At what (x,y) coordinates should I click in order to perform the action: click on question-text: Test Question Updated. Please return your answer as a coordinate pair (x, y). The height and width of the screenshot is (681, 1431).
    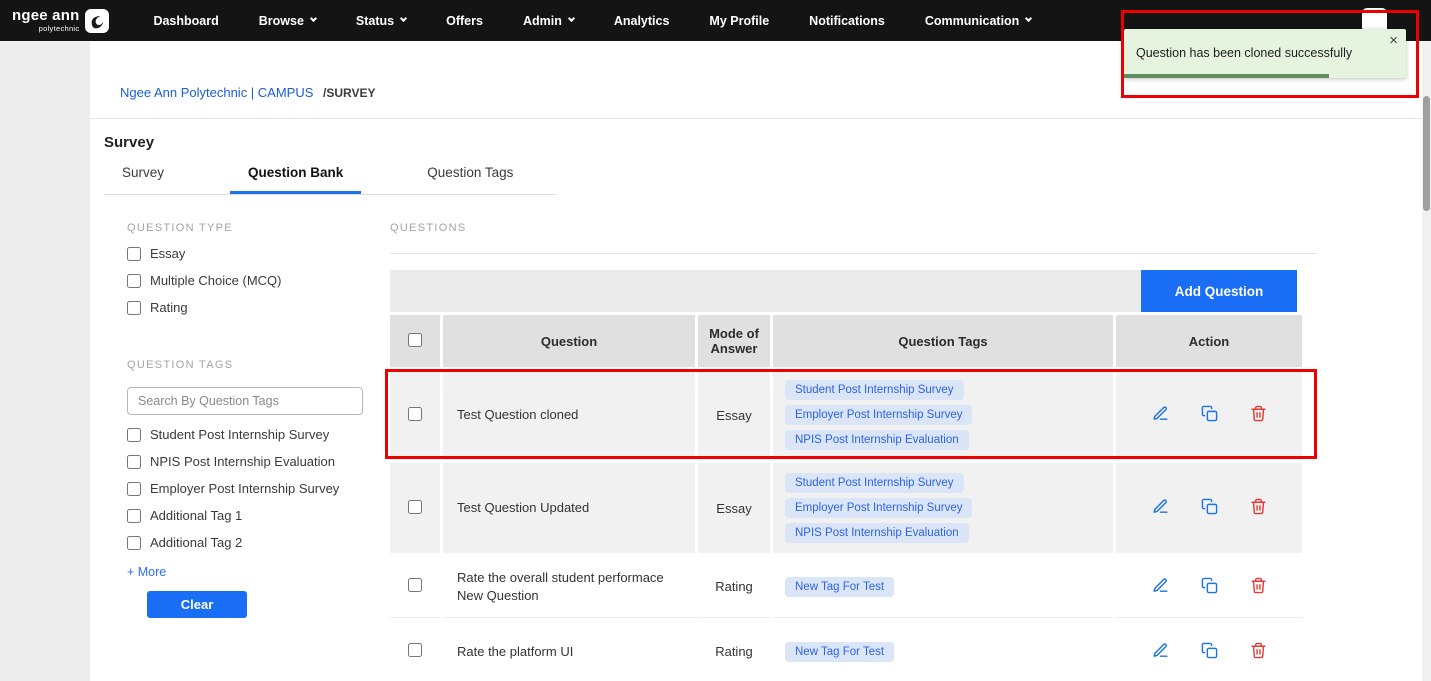
    Looking at the image, I should click on (569, 508).